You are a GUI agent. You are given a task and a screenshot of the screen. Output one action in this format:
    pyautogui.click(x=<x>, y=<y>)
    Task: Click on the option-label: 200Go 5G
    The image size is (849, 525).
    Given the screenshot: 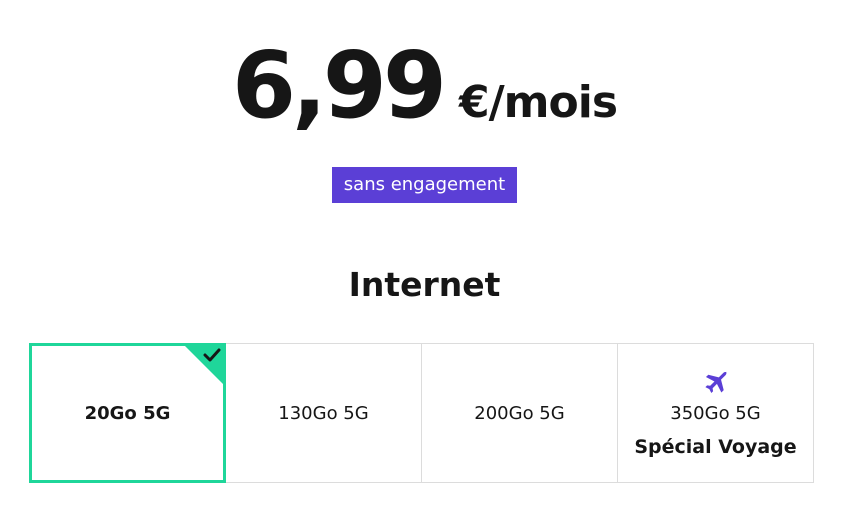 What is the action you would take?
    pyautogui.click(x=519, y=413)
    